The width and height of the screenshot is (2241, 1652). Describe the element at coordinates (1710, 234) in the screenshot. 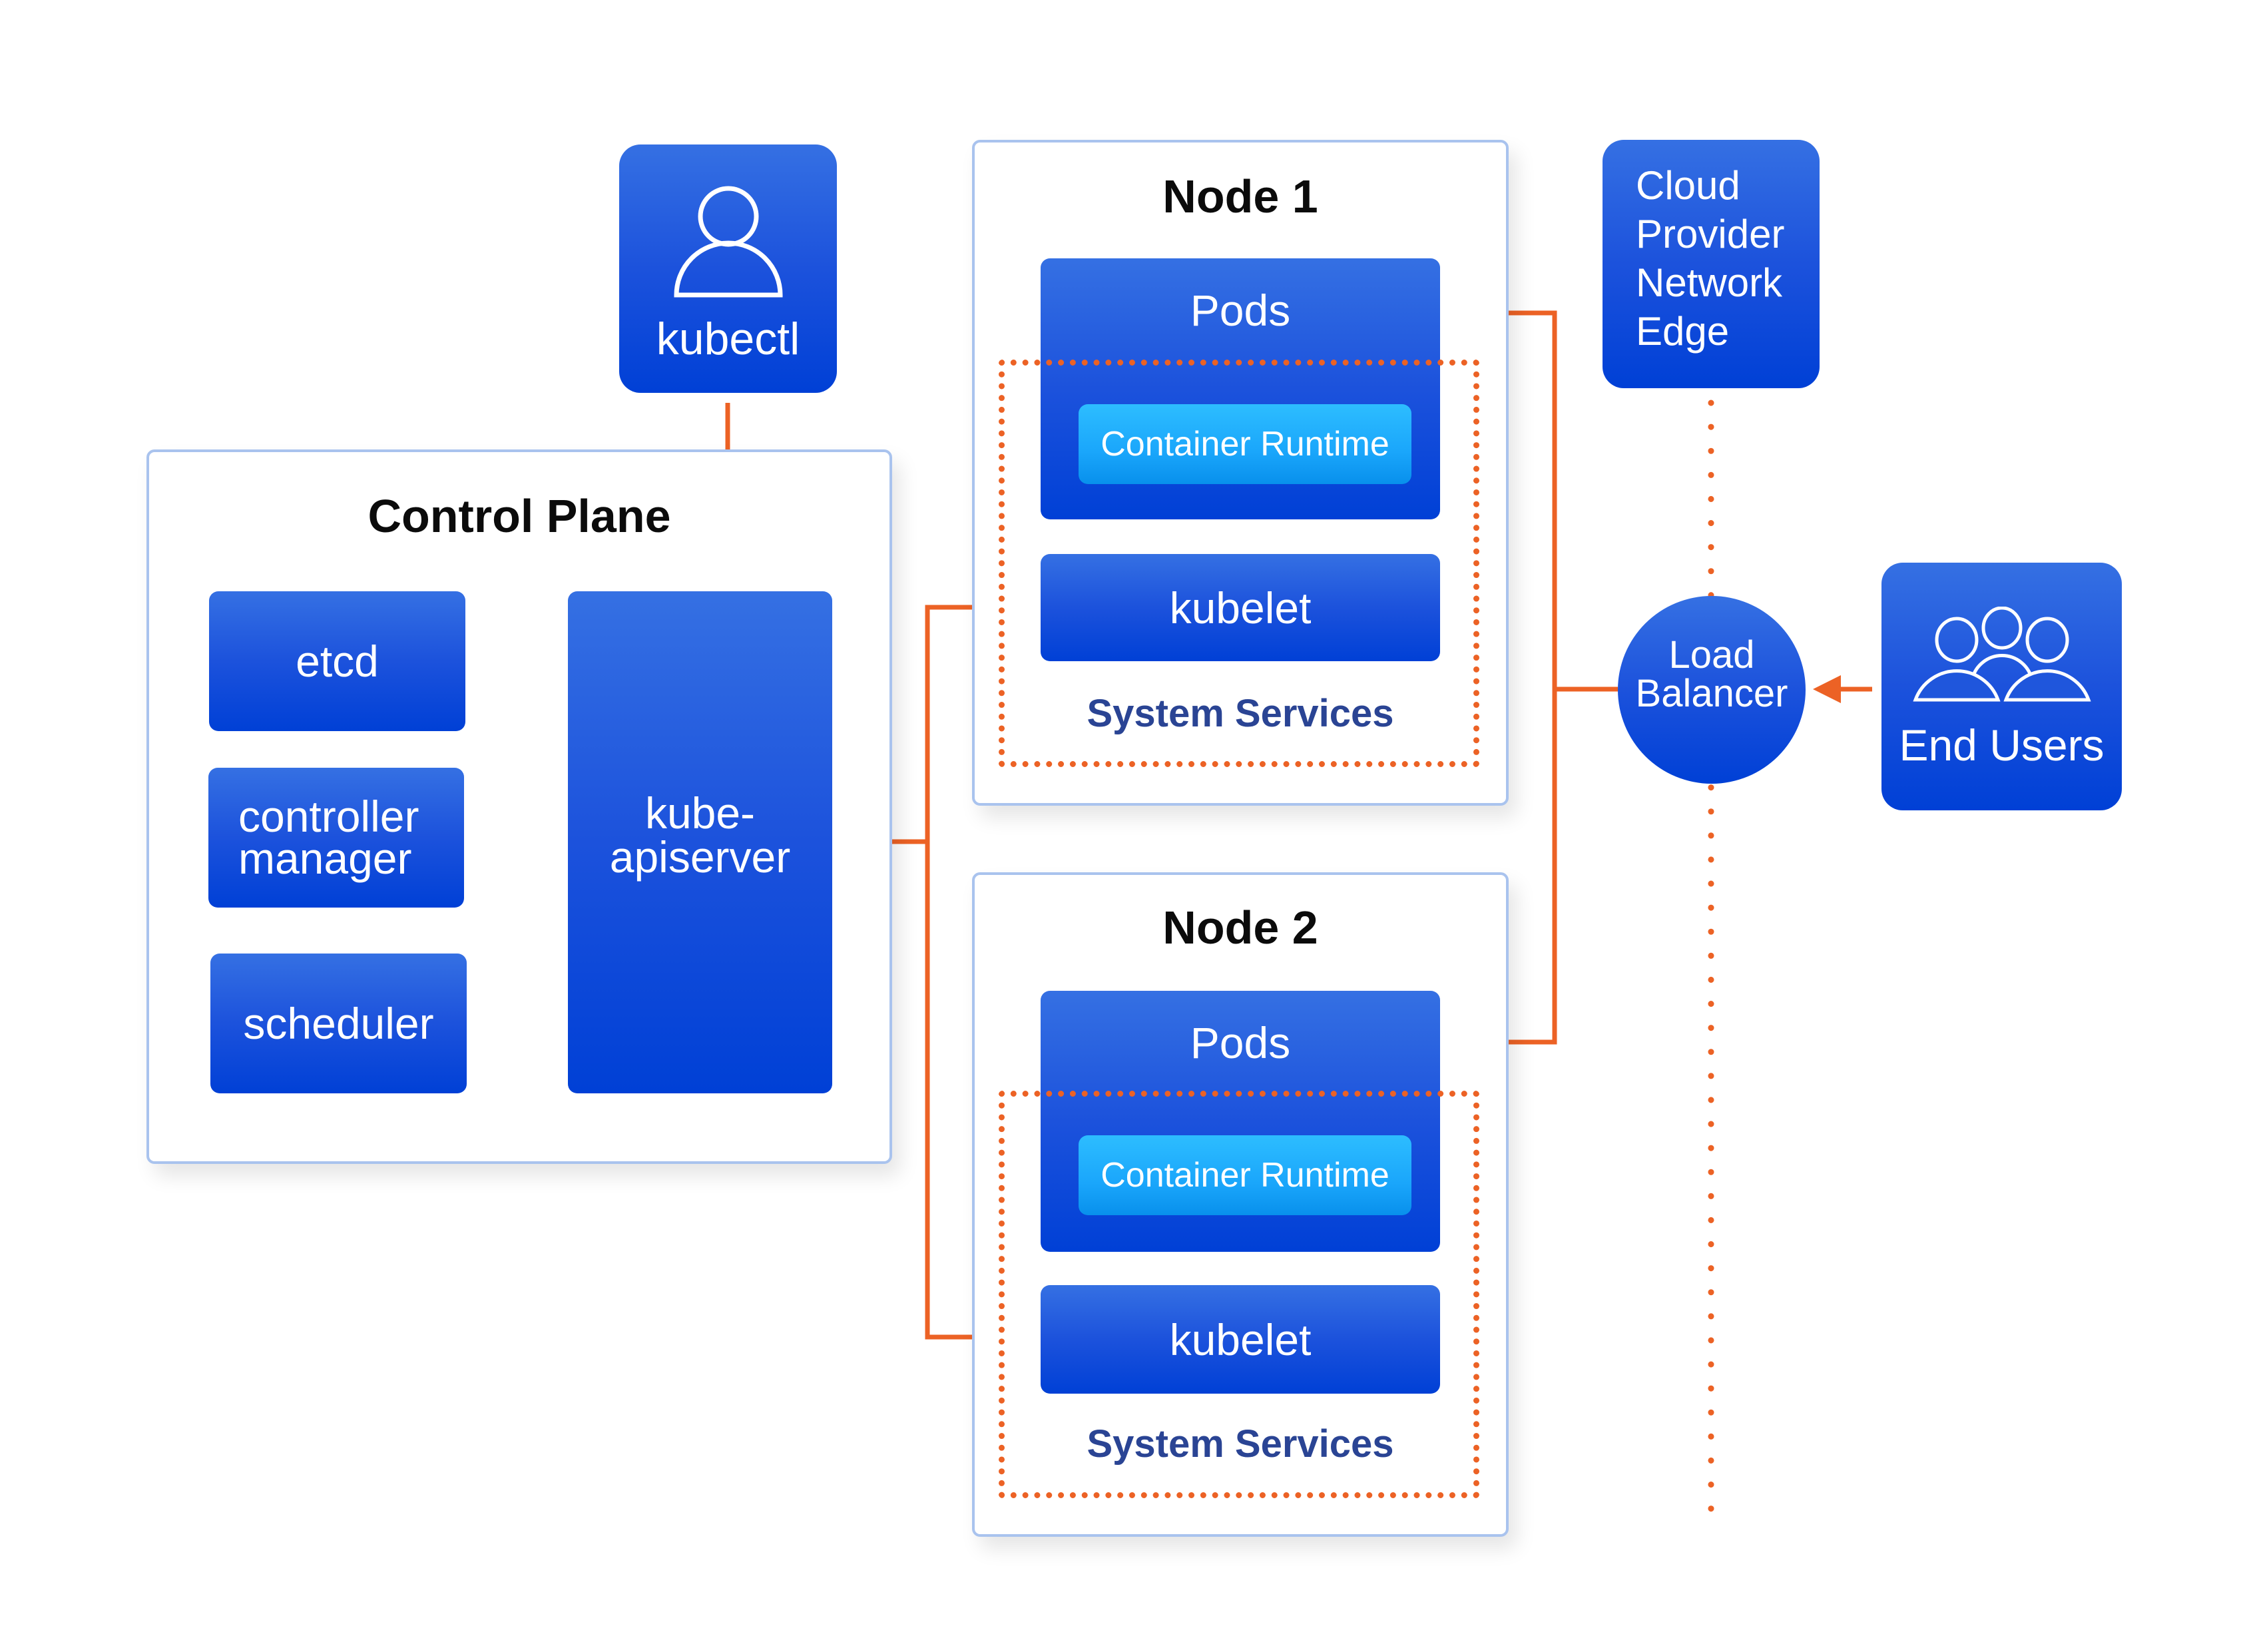

I see `cloud-edge-line-2: Provider` at that location.